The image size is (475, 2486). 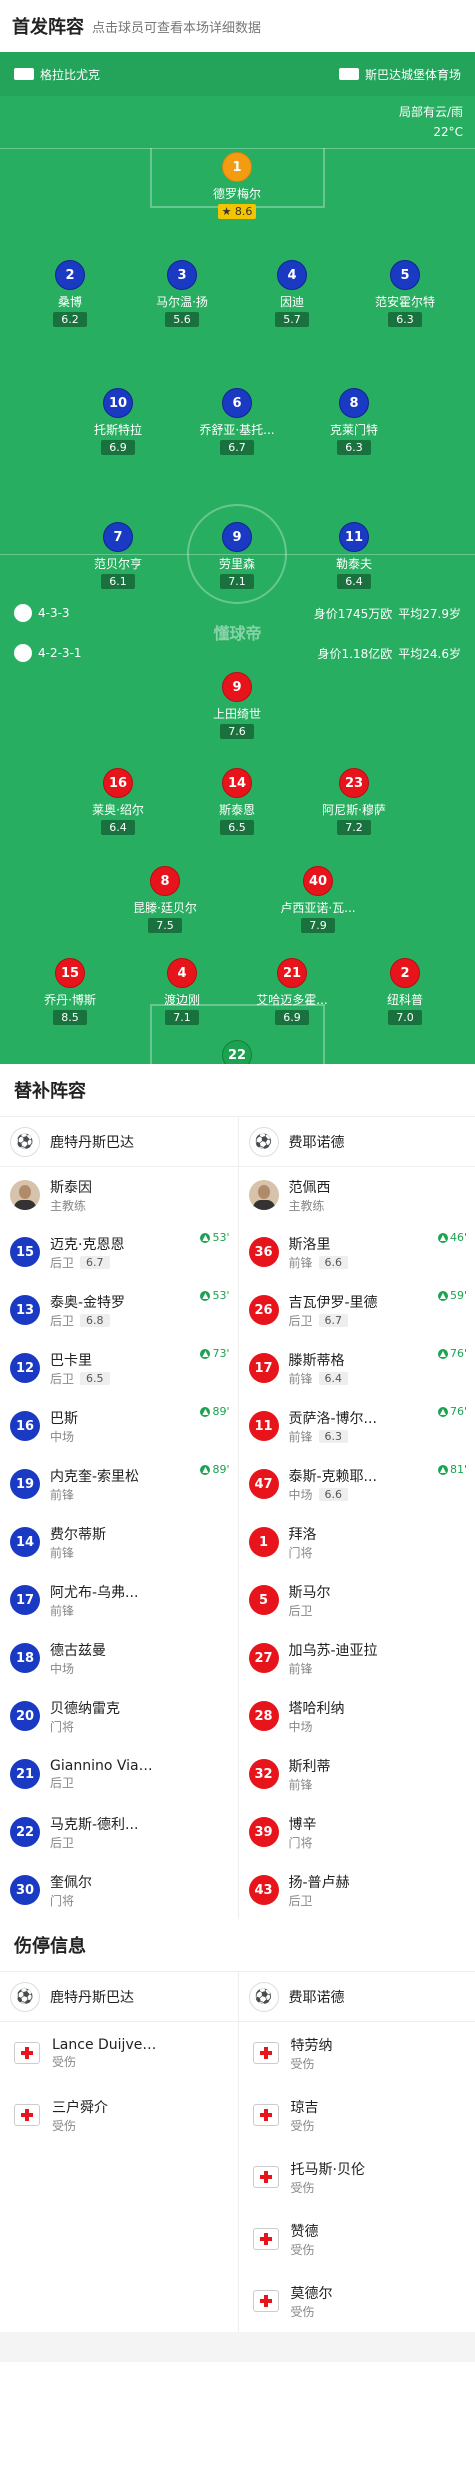 I want to click on away-subs-team: ⚽ 费耶诺德, so click(x=356, y=1142).